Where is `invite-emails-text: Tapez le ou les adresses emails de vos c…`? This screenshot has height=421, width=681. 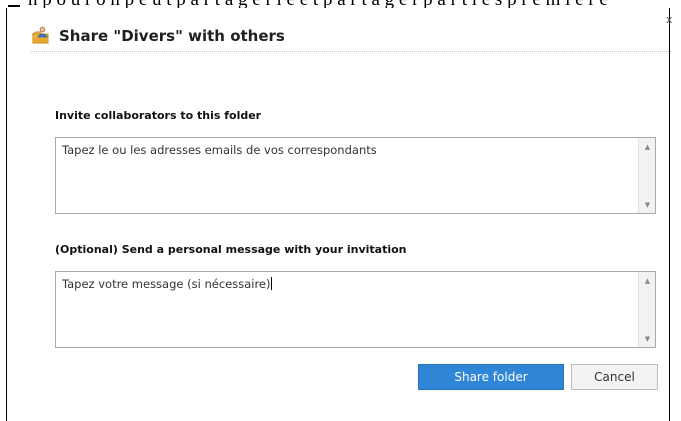 invite-emails-text: Tapez le ou les adresses emails de vos c… is located at coordinates (347, 150).